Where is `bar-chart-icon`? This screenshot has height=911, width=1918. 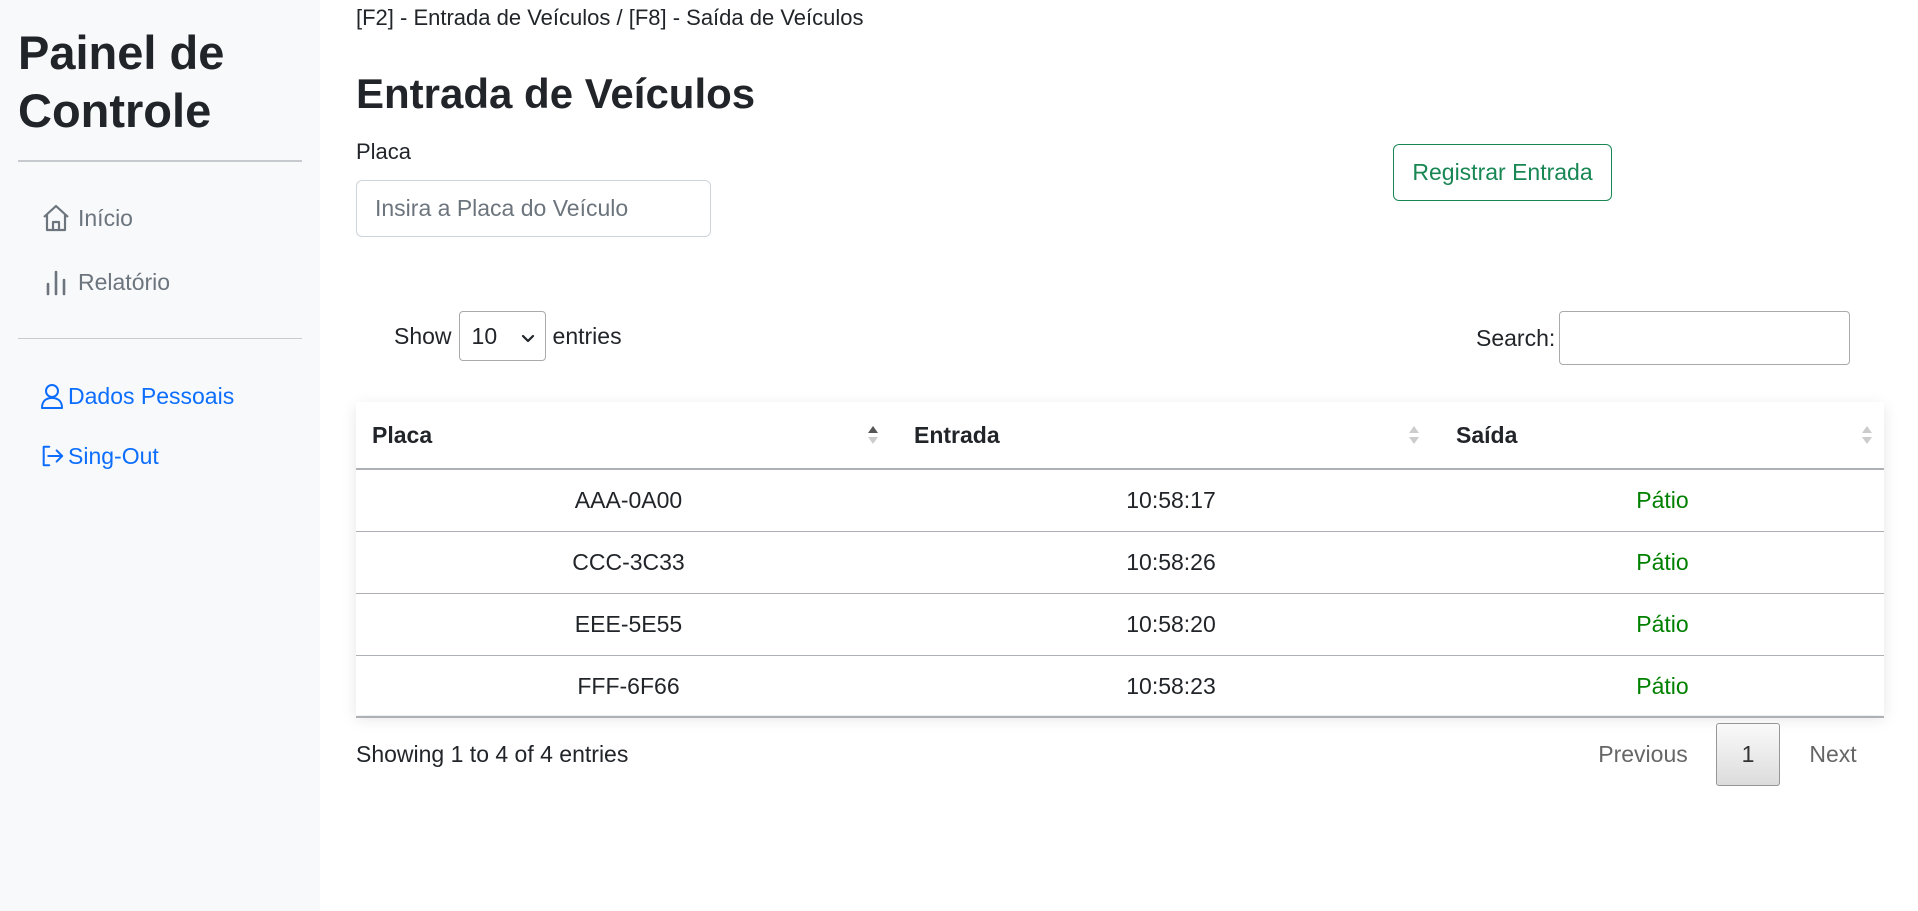
bar-chart-icon is located at coordinates (56, 282).